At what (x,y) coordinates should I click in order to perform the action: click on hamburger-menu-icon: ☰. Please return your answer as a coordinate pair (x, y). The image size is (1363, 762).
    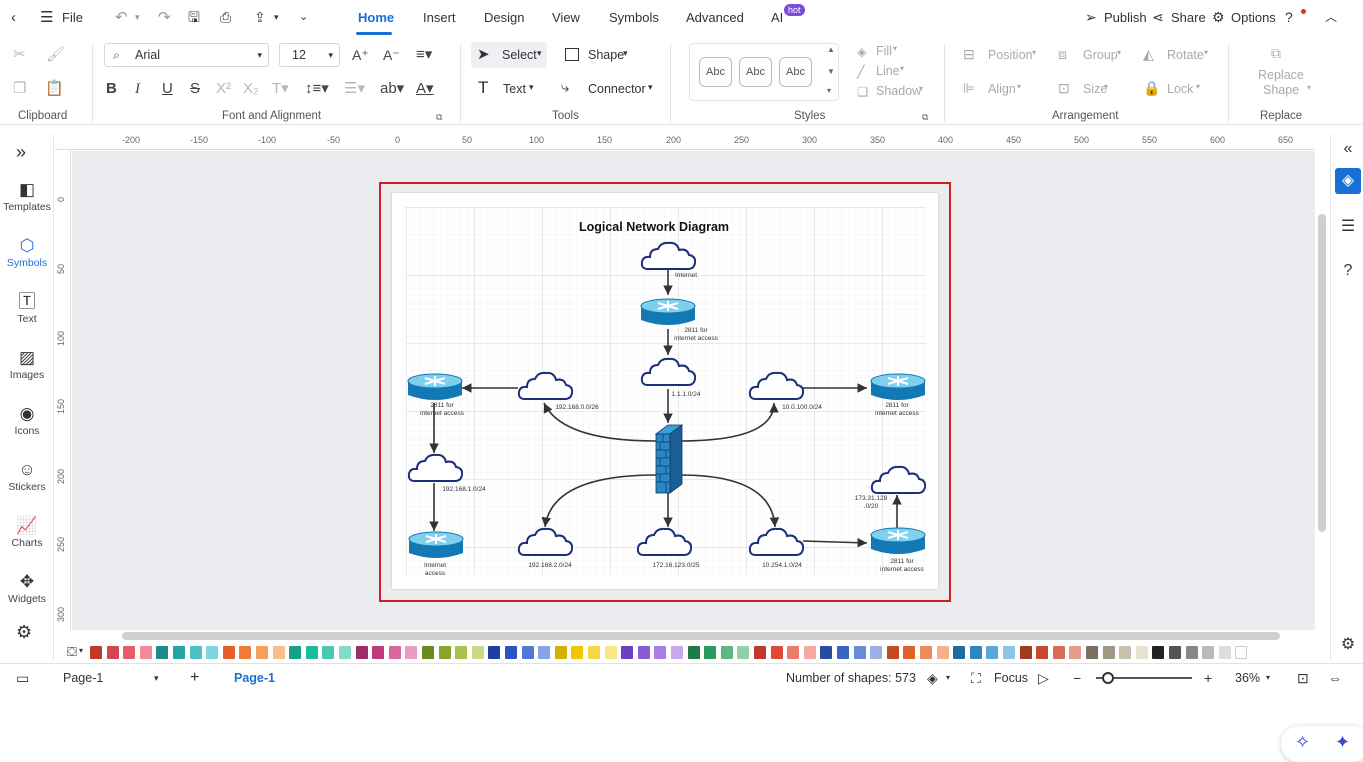
    Looking at the image, I should click on (46, 17).